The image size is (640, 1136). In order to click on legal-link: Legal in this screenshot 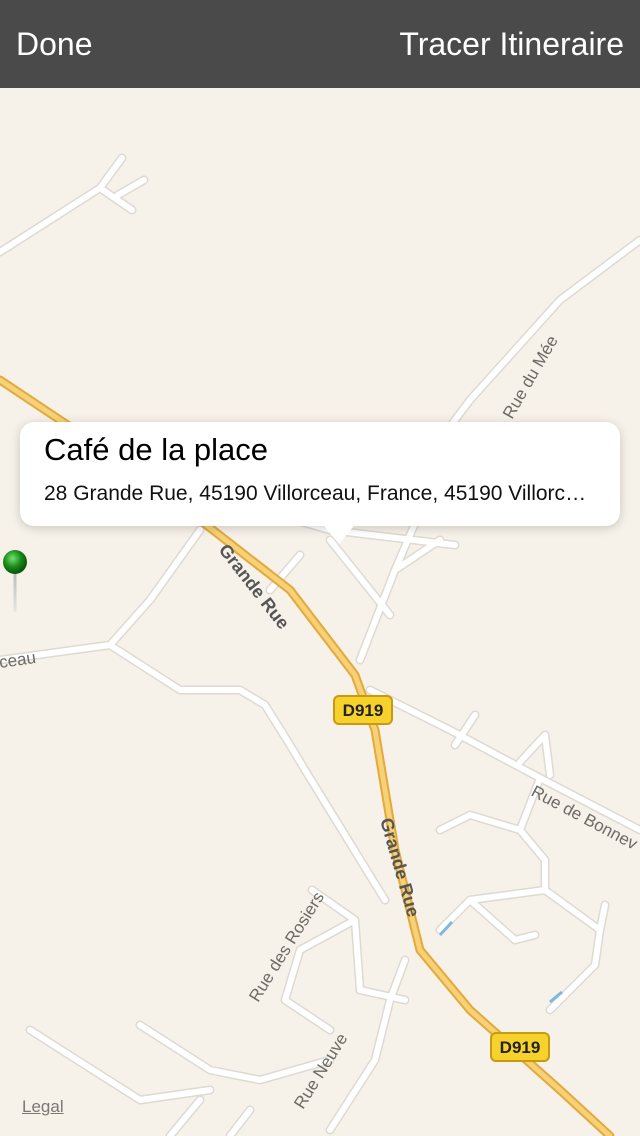, I will do `click(43, 1107)`.